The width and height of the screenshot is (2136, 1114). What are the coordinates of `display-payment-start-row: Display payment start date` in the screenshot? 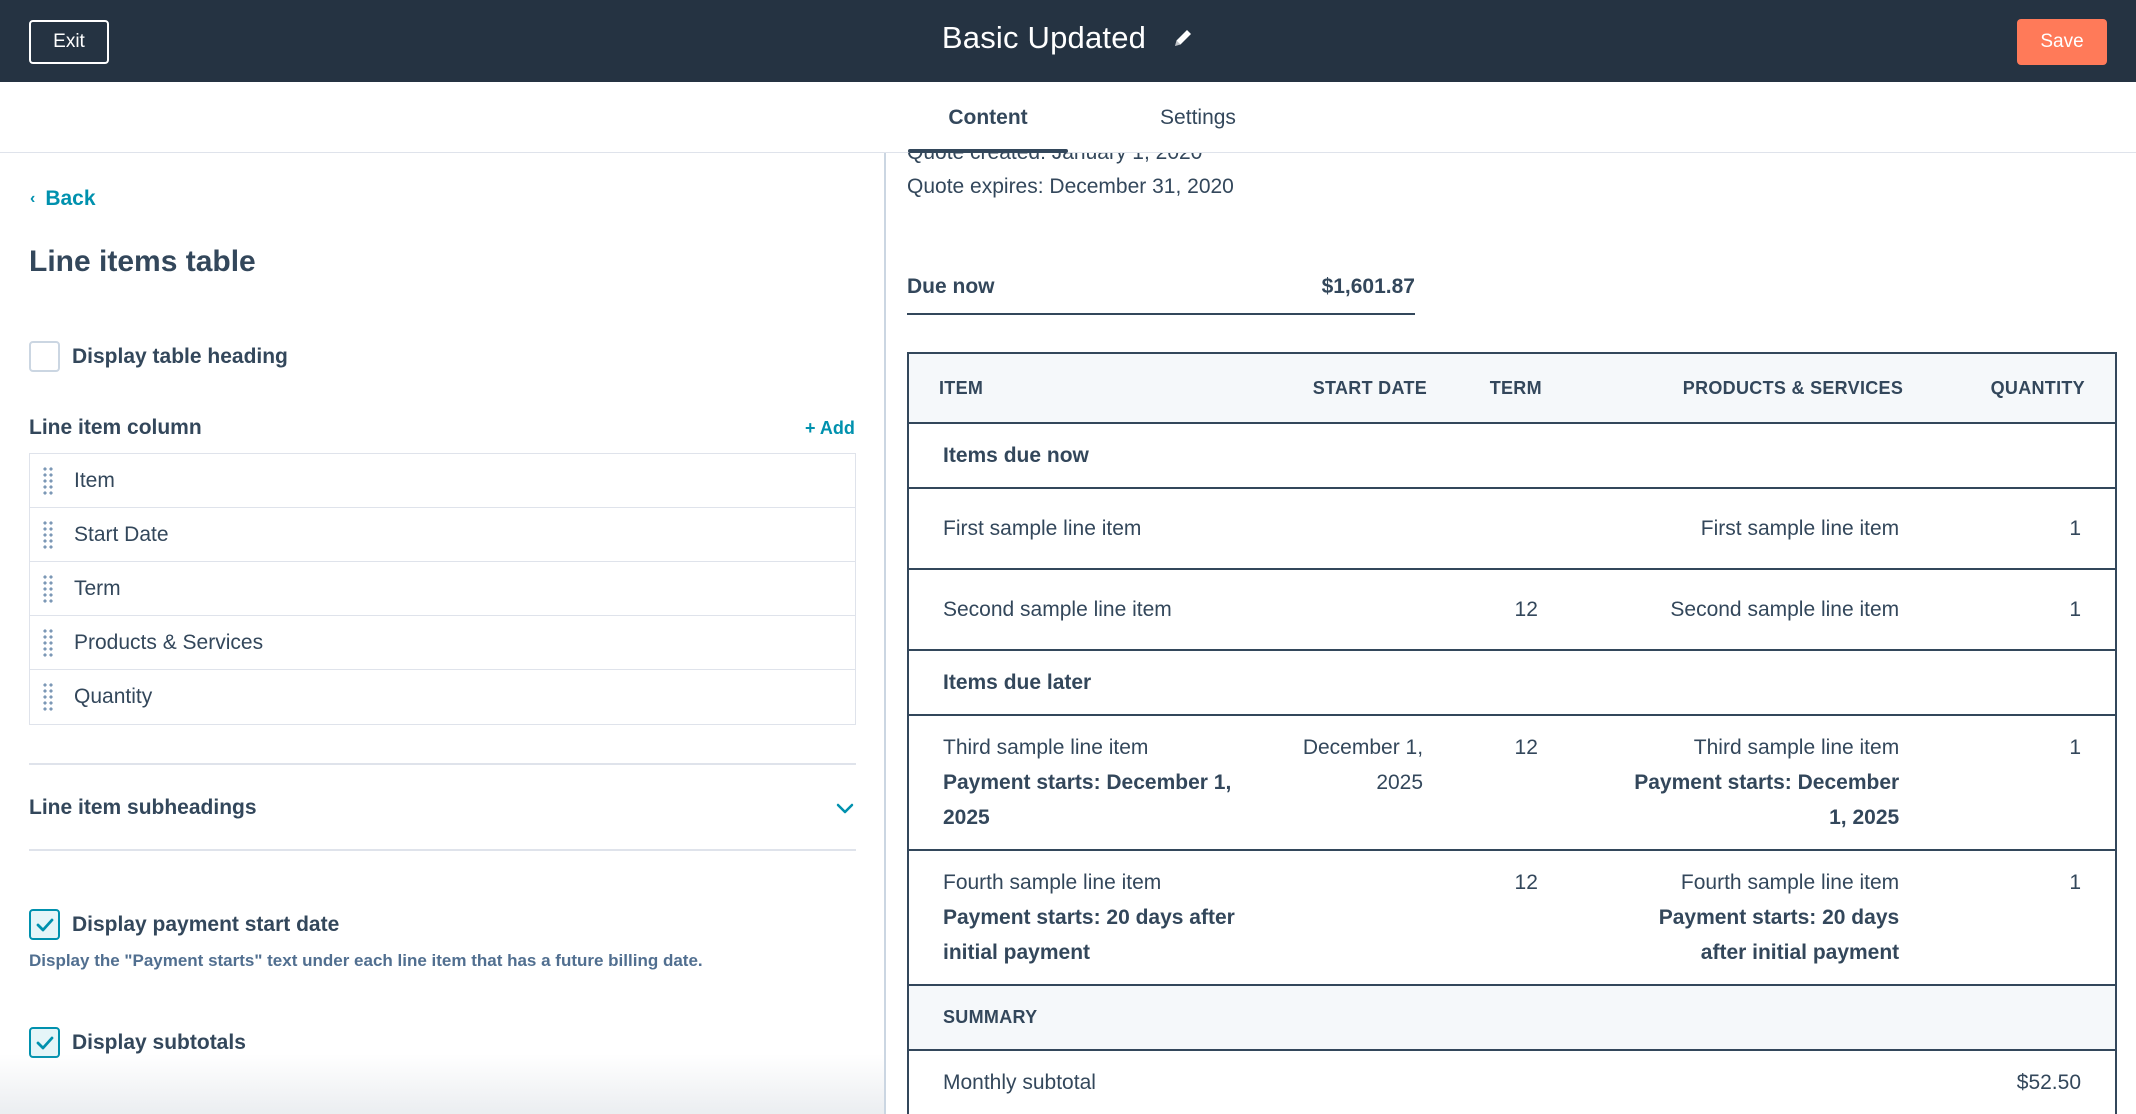 It's located at (184, 924).